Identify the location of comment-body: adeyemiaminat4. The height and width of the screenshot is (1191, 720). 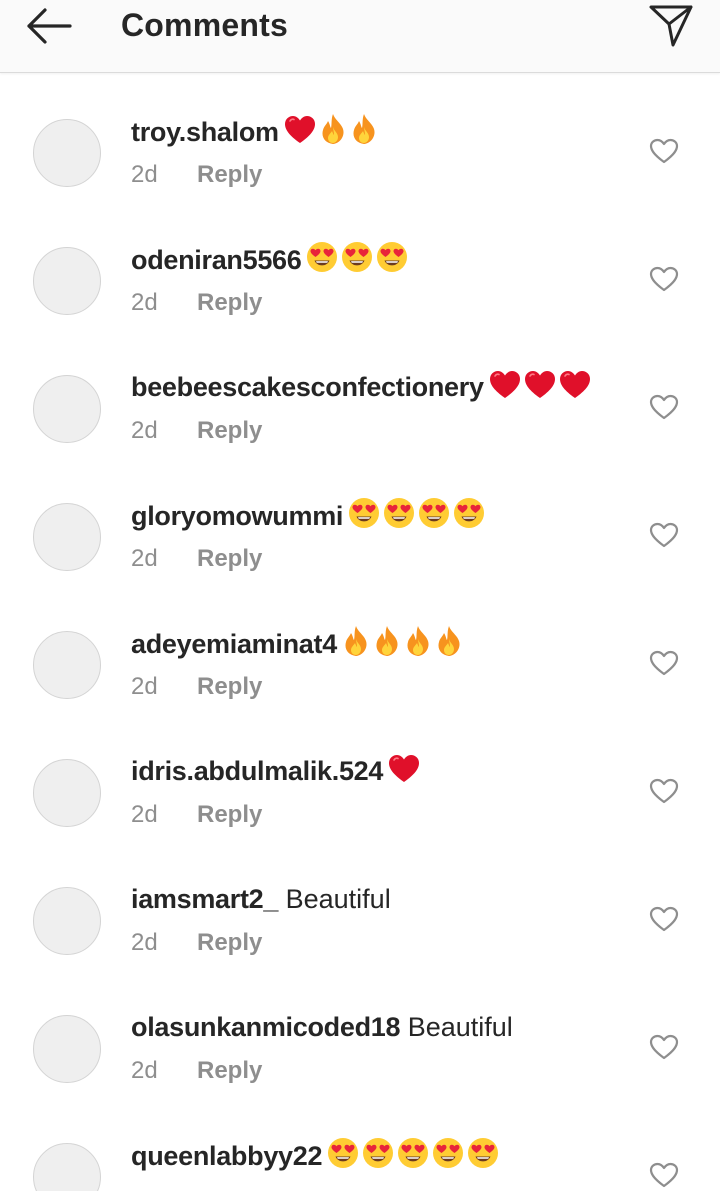
(297, 645).